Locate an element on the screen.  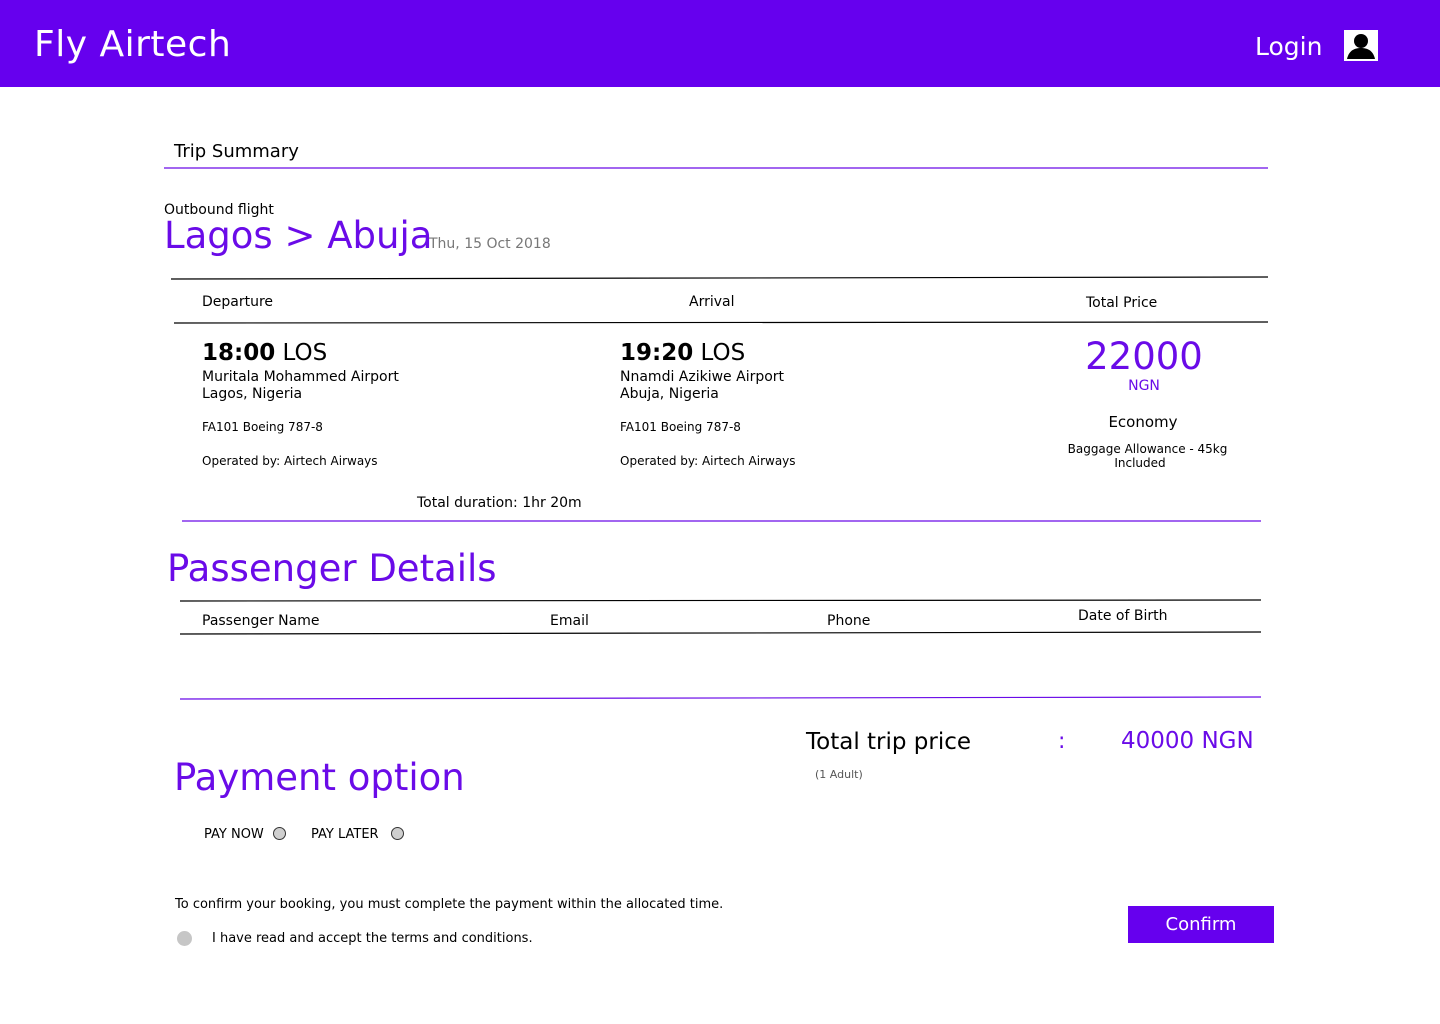
total-price-header: Total Price is located at coordinates (1122, 303).